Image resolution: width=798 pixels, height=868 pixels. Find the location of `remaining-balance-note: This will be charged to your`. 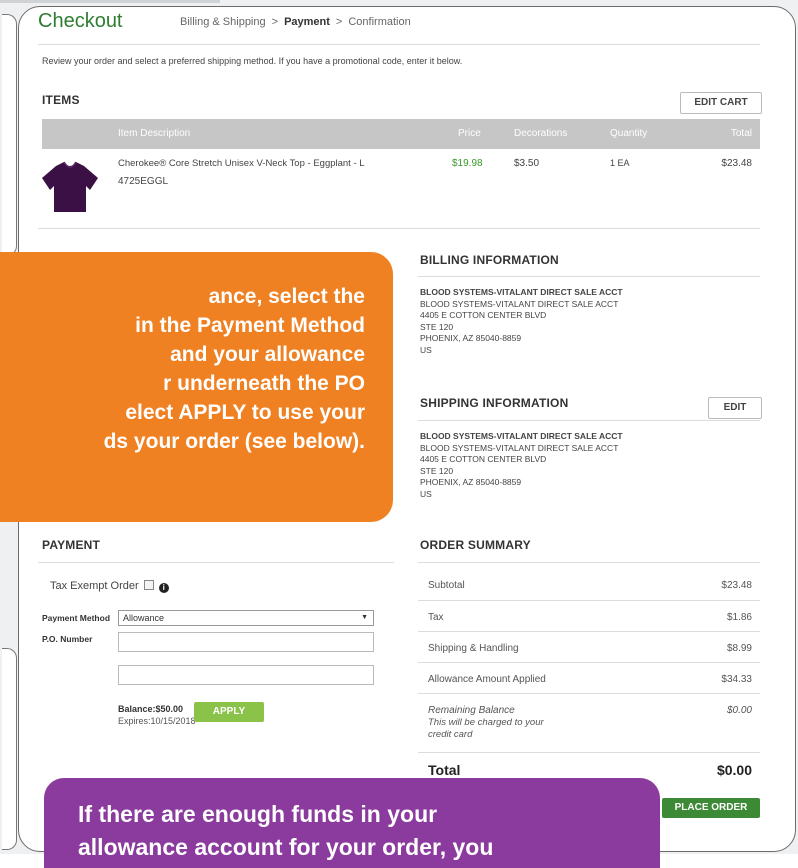

remaining-balance-note: This will be charged to your is located at coordinates (486, 722).